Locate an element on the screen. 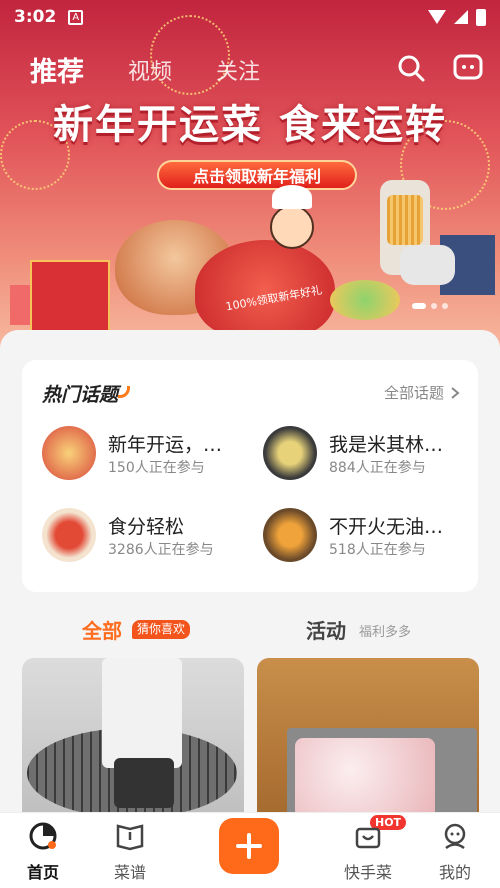 This screenshot has width=500, height=888. salad-bowl is located at coordinates (365, 300).